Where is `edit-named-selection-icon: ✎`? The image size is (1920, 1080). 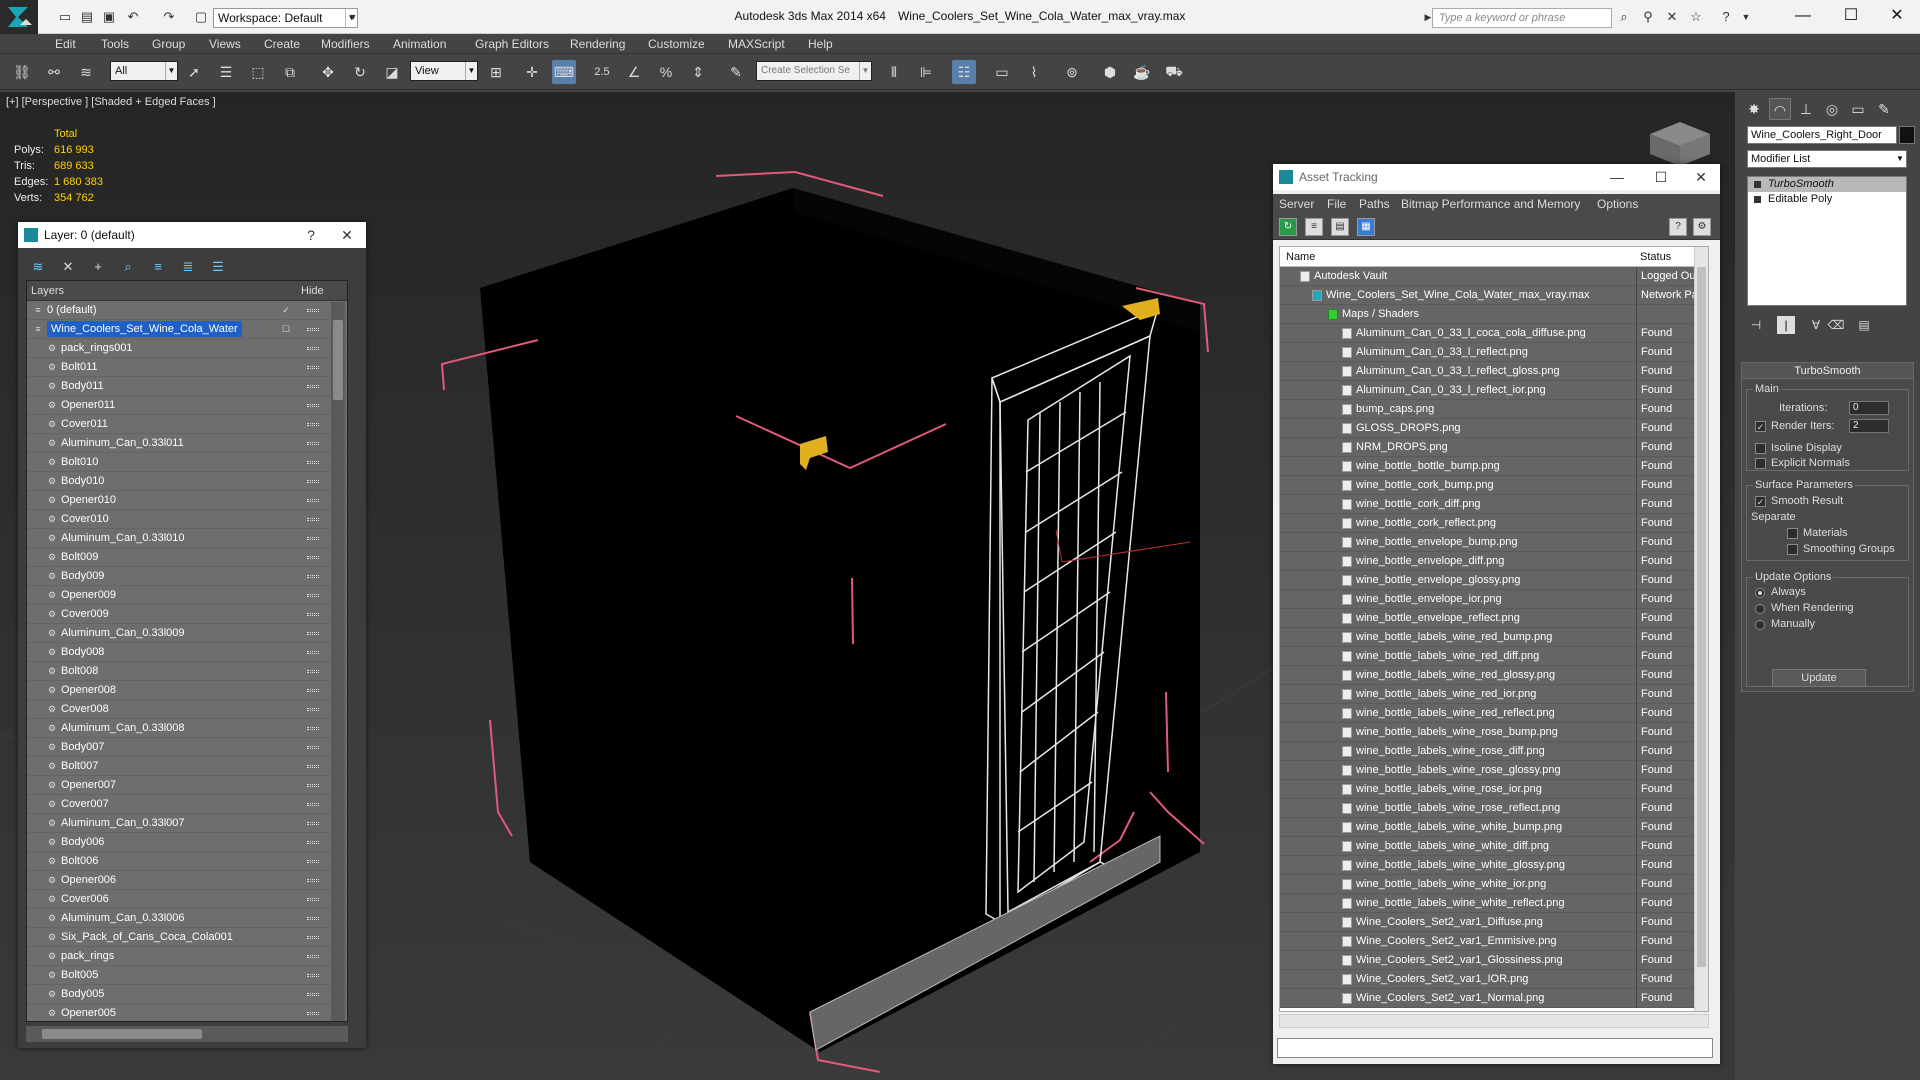 edit-named-selection-icon: ✎ is located at coordinates (736, 72).